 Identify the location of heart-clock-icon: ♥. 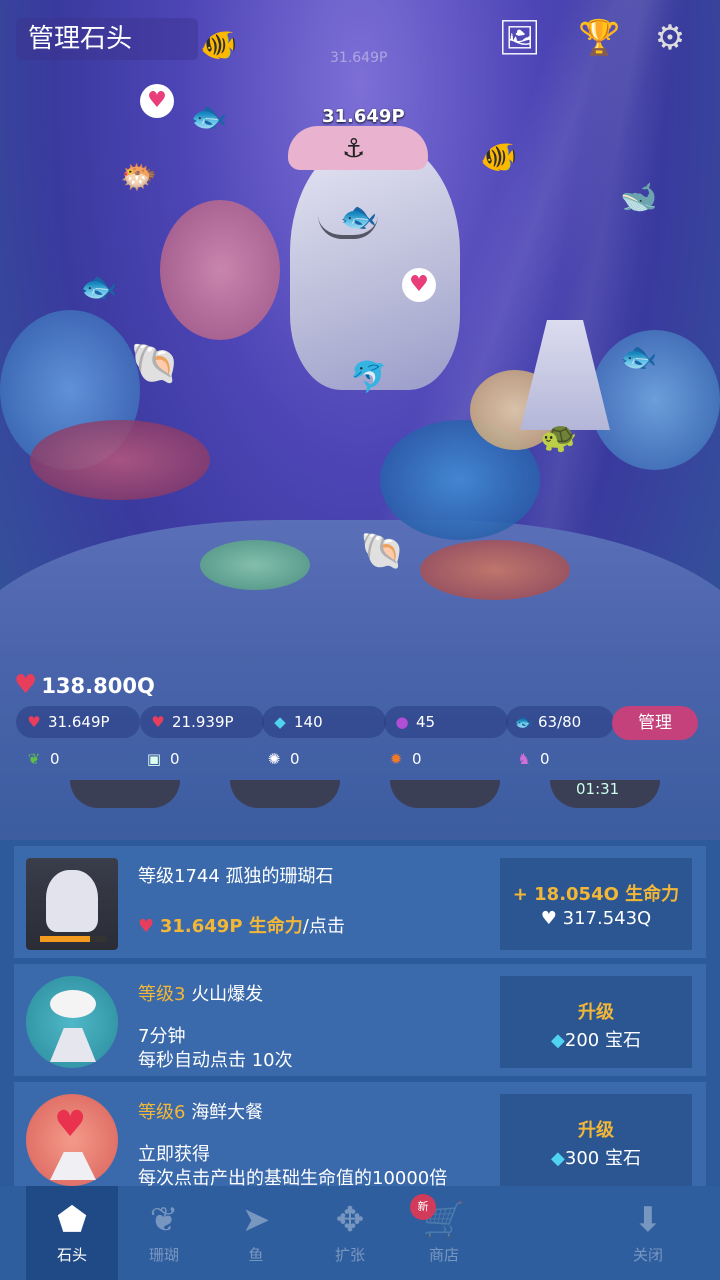
(158, 722).